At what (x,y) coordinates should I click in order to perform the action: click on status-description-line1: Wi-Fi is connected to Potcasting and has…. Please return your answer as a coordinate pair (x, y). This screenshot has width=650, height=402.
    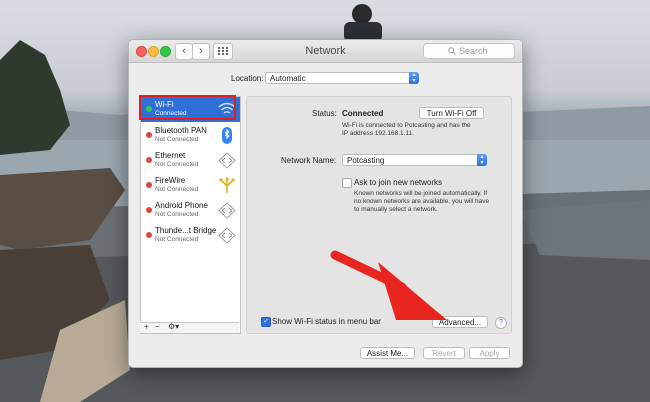
    Looking at the image, I should click on (406, 125).